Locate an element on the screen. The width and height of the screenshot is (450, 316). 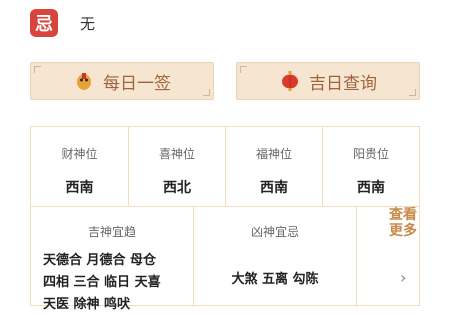
daily-lot-button: 每日一签 is located at coordinates (122, 81).